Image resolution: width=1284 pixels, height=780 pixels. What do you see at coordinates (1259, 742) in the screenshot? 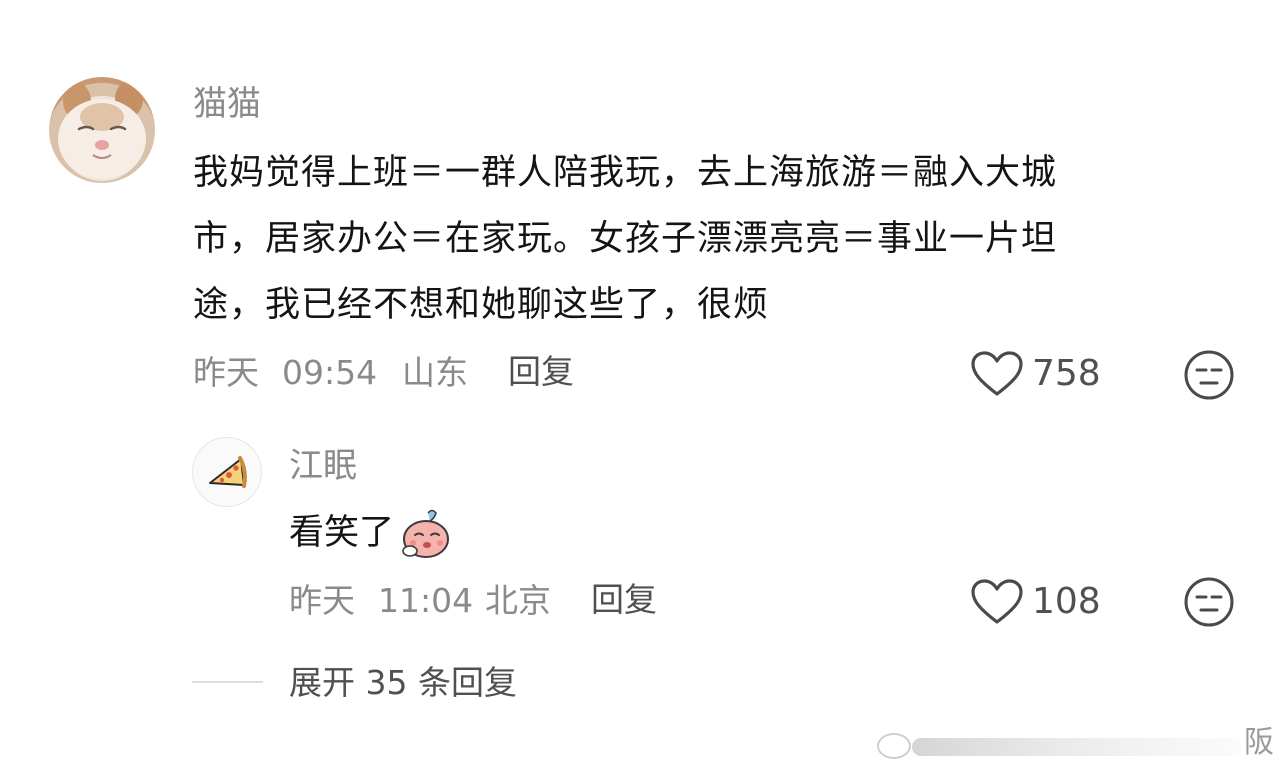
I see `watermark-text: 阪` at bounding box center [1259, 742].